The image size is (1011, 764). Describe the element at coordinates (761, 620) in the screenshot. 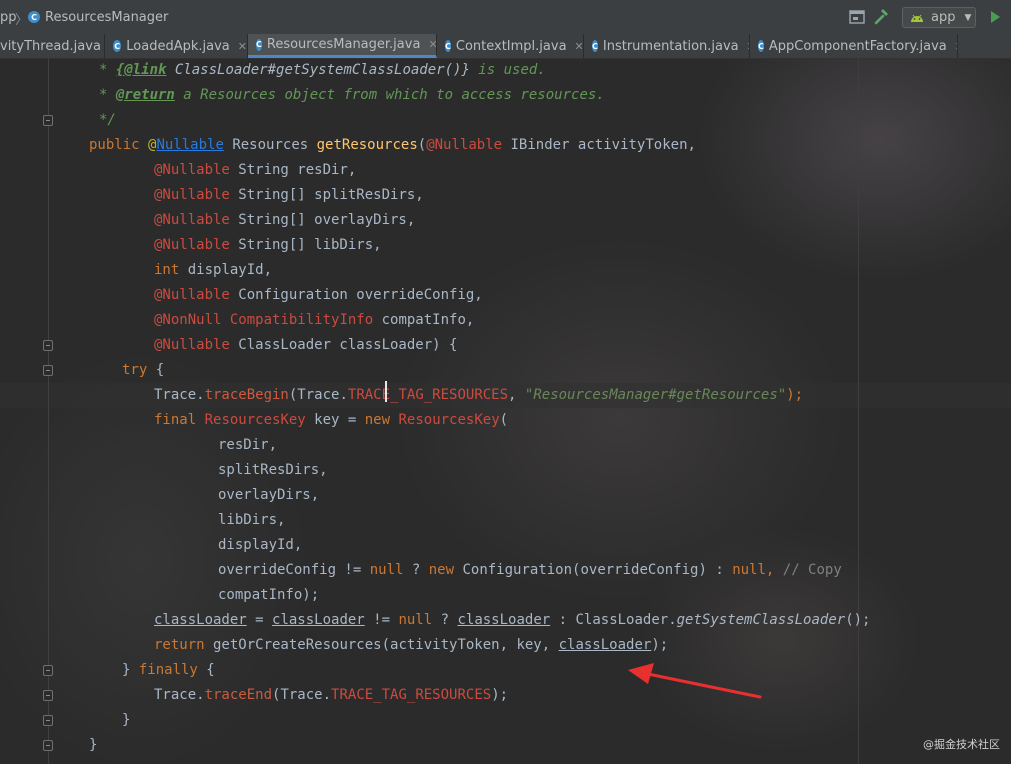

I see `code-token: getSystemClassLoader` at that location.